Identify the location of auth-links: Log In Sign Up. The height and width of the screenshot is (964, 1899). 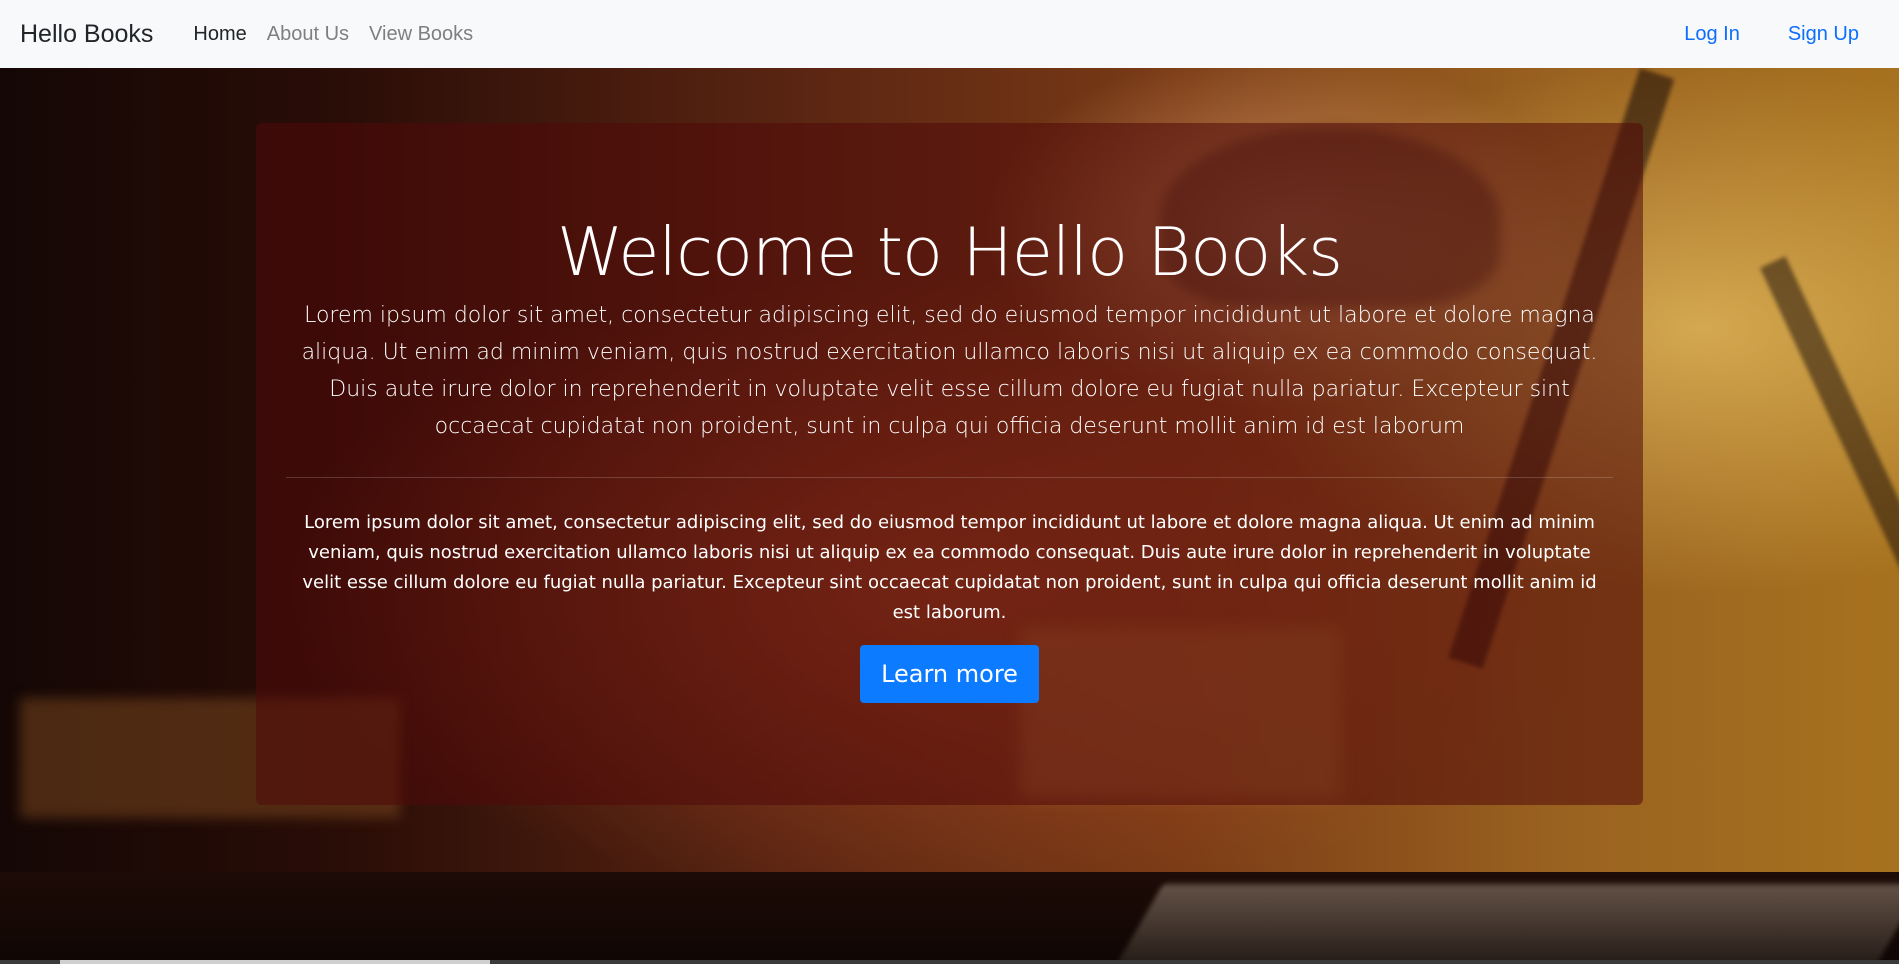
(1770, 34).